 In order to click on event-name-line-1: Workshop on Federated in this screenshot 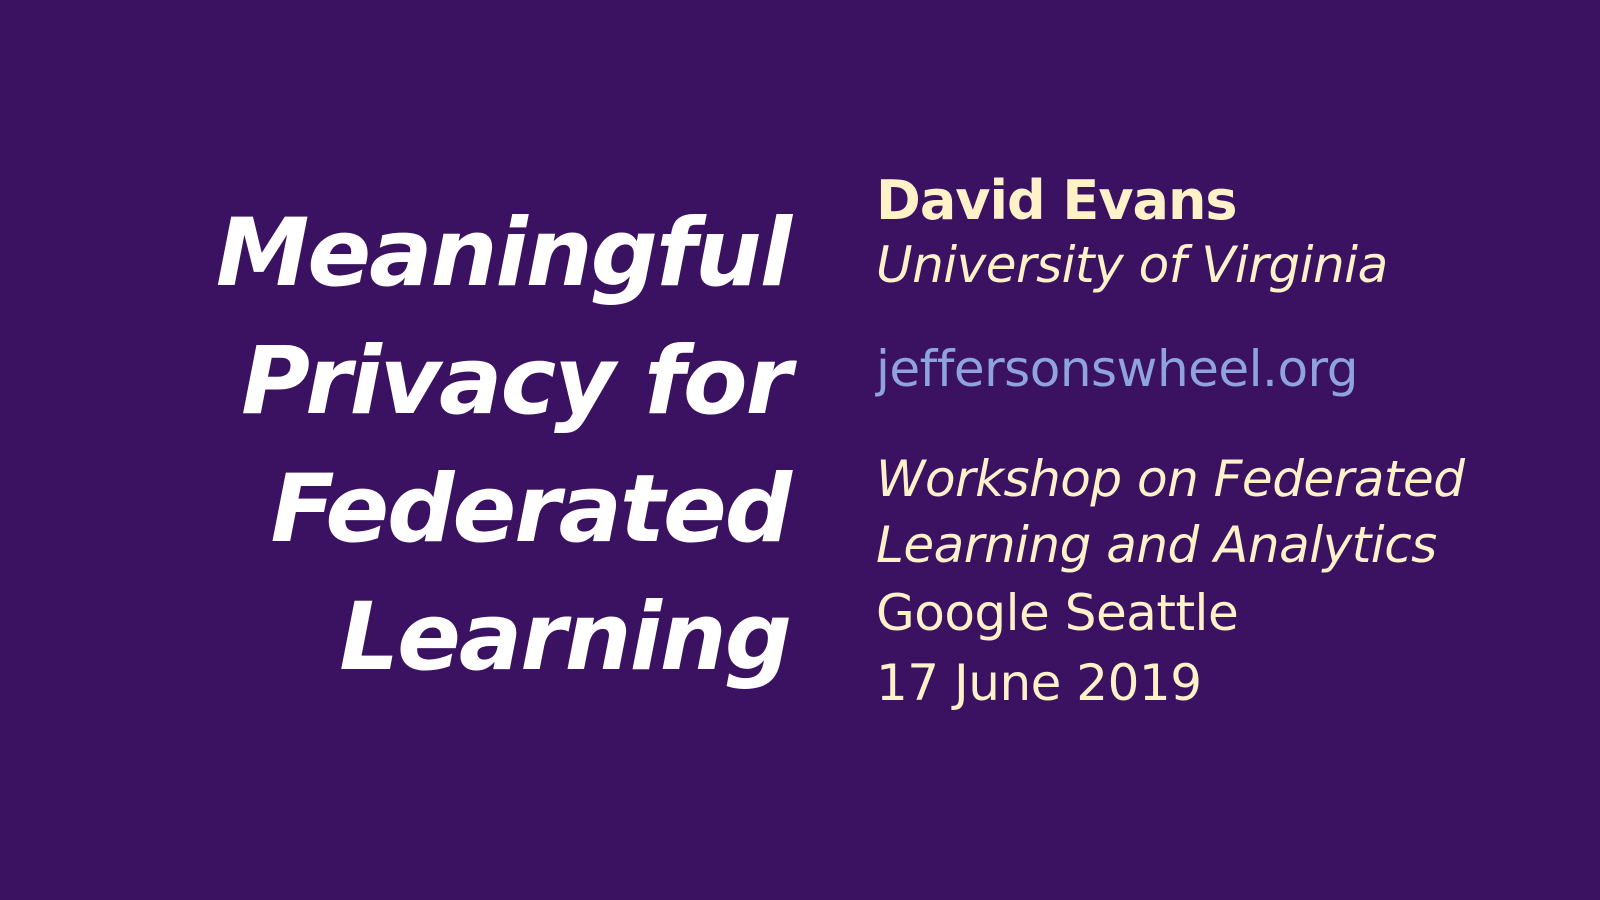, I will do `click(1170, 479)`.